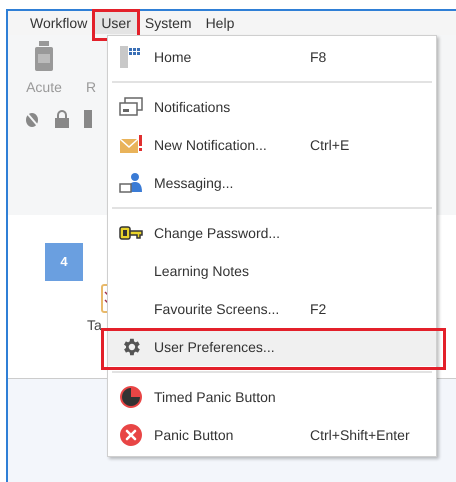 The width and height of the screenshot is (456, 482). Describe the element at coordinates (330, 145) in the screenshot. I see `shortcut-label: Ctrl+E` at that location.